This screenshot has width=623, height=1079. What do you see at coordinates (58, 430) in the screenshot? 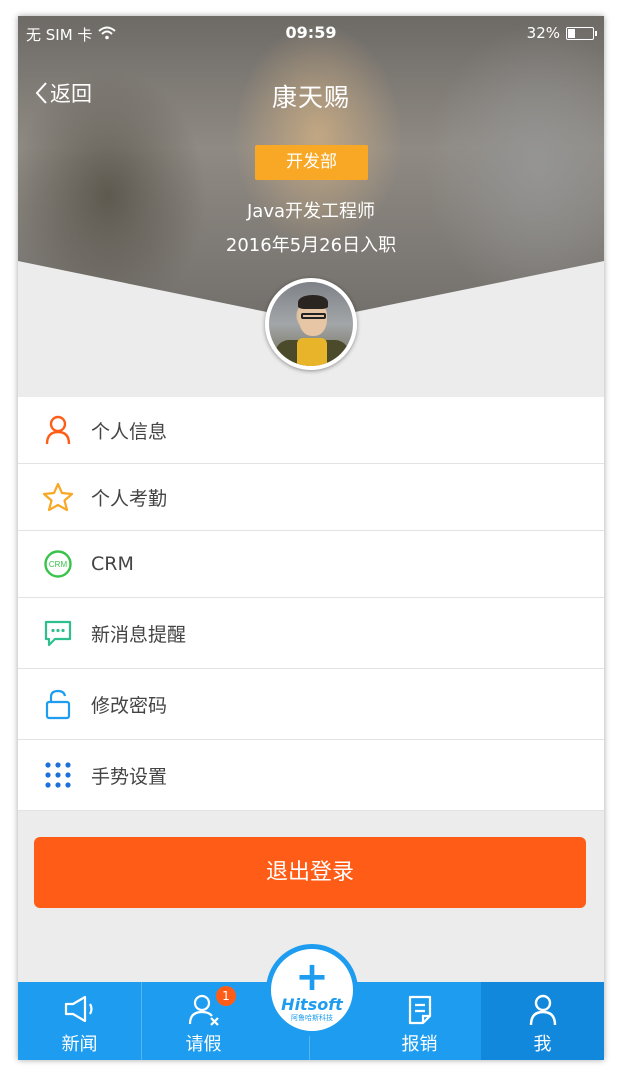
I see `person-icon` at bounding box center [58, 430].